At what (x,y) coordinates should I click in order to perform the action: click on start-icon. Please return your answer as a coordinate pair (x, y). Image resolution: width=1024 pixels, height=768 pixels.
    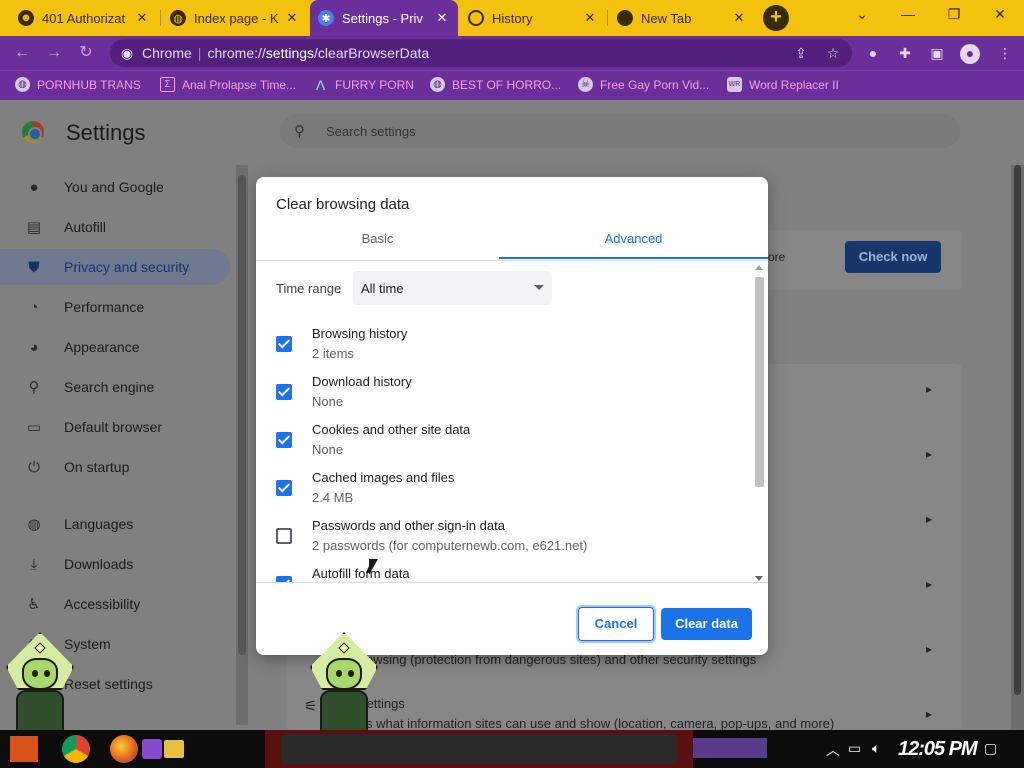
    Looking at the image, I should click on (24, 749).